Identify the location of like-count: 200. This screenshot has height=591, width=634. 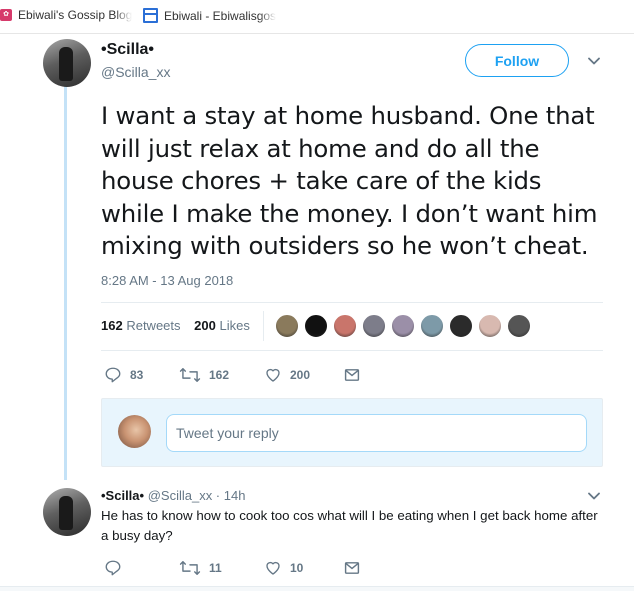
(300, 375).